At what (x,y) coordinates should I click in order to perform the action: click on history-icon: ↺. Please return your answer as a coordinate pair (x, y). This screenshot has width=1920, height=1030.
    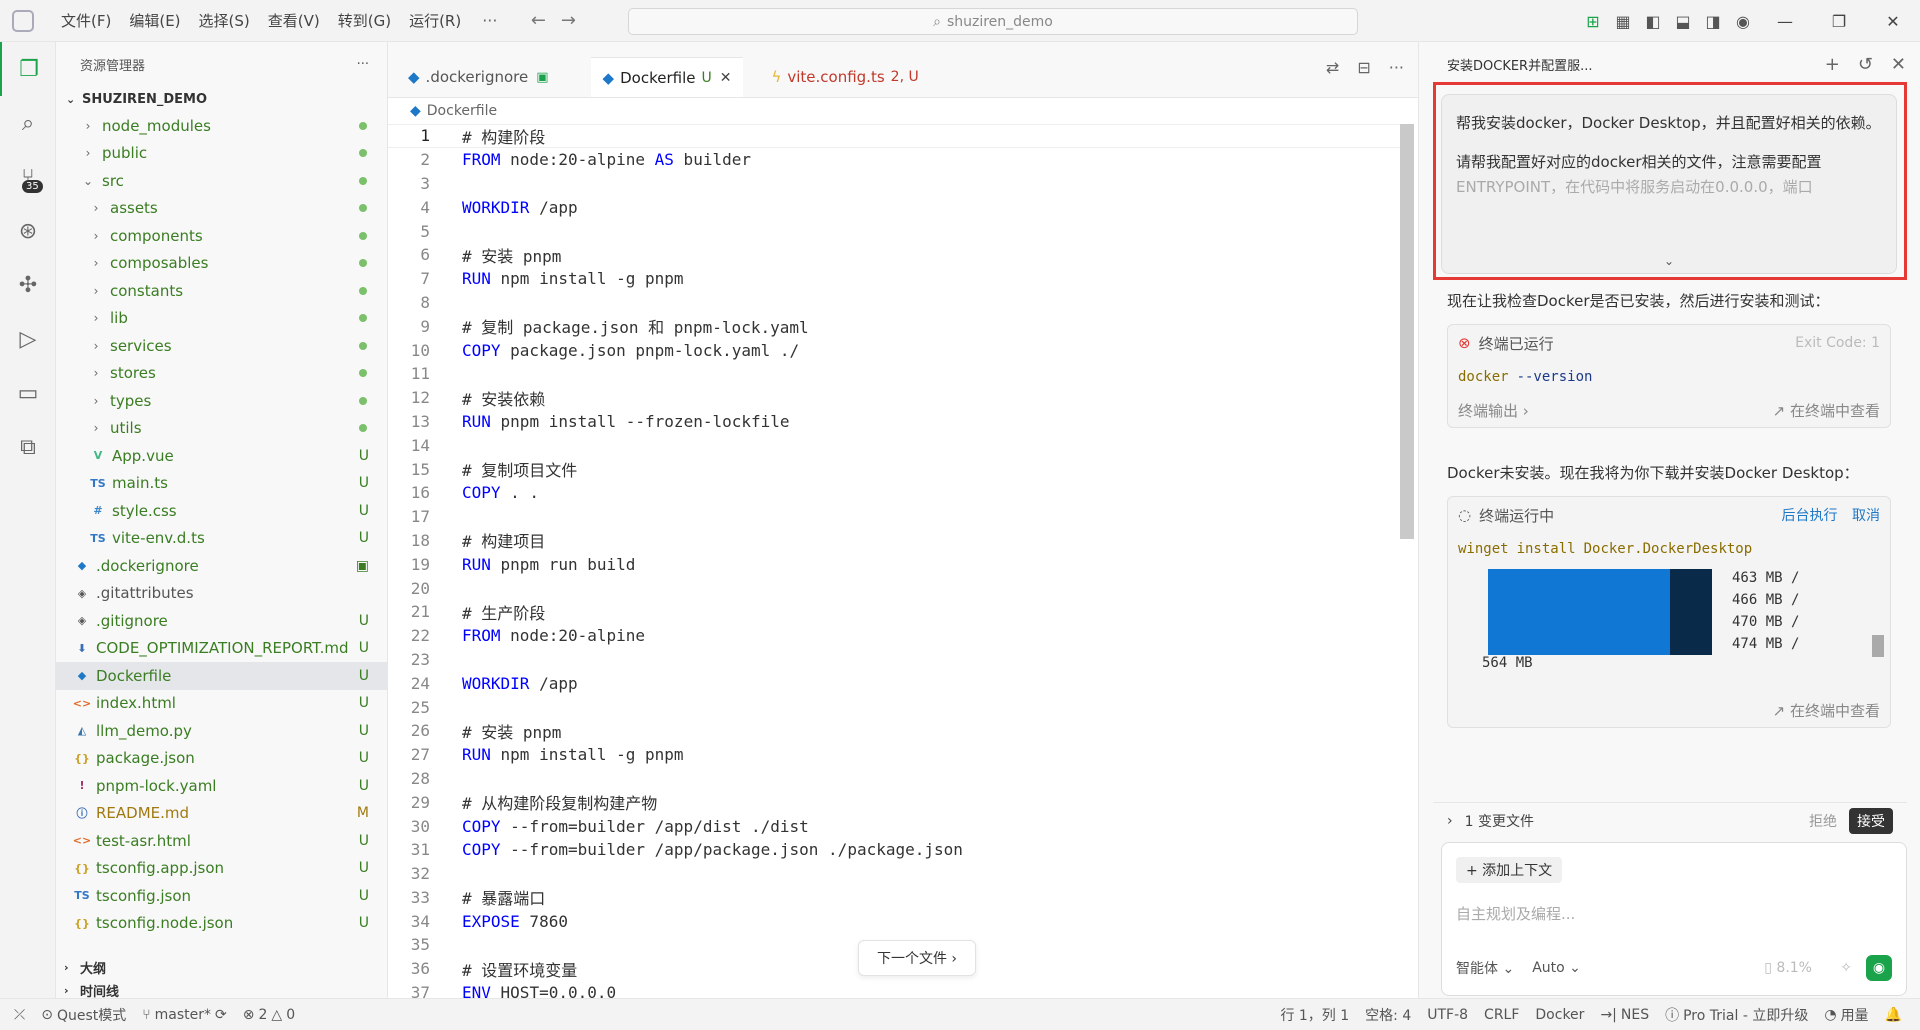
    Looking at the image, I should click on (1865, 64).